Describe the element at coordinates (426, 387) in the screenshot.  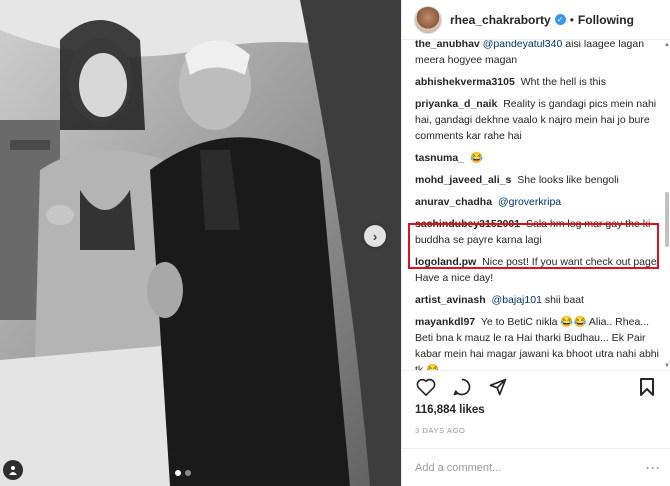
I see `heart-icon` at that location.